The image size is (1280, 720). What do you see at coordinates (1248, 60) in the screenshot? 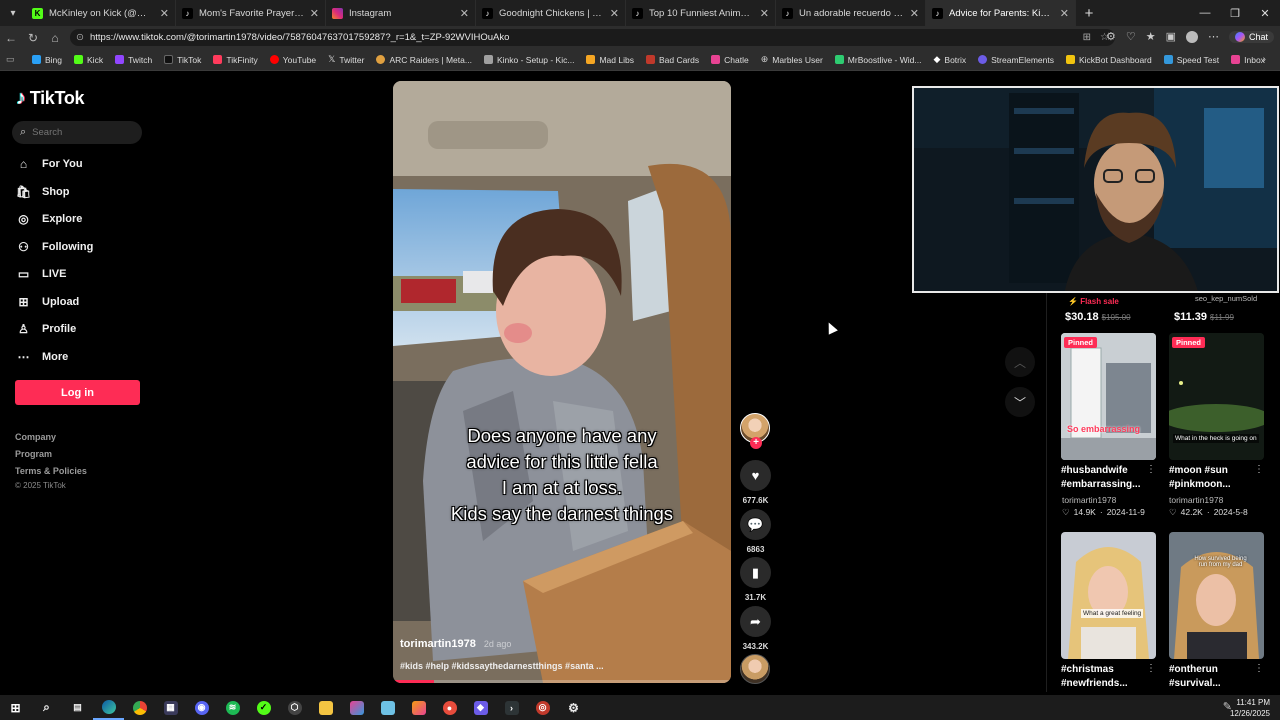
I see `bookmark: Inbox` at bounding box center [1248, 60].